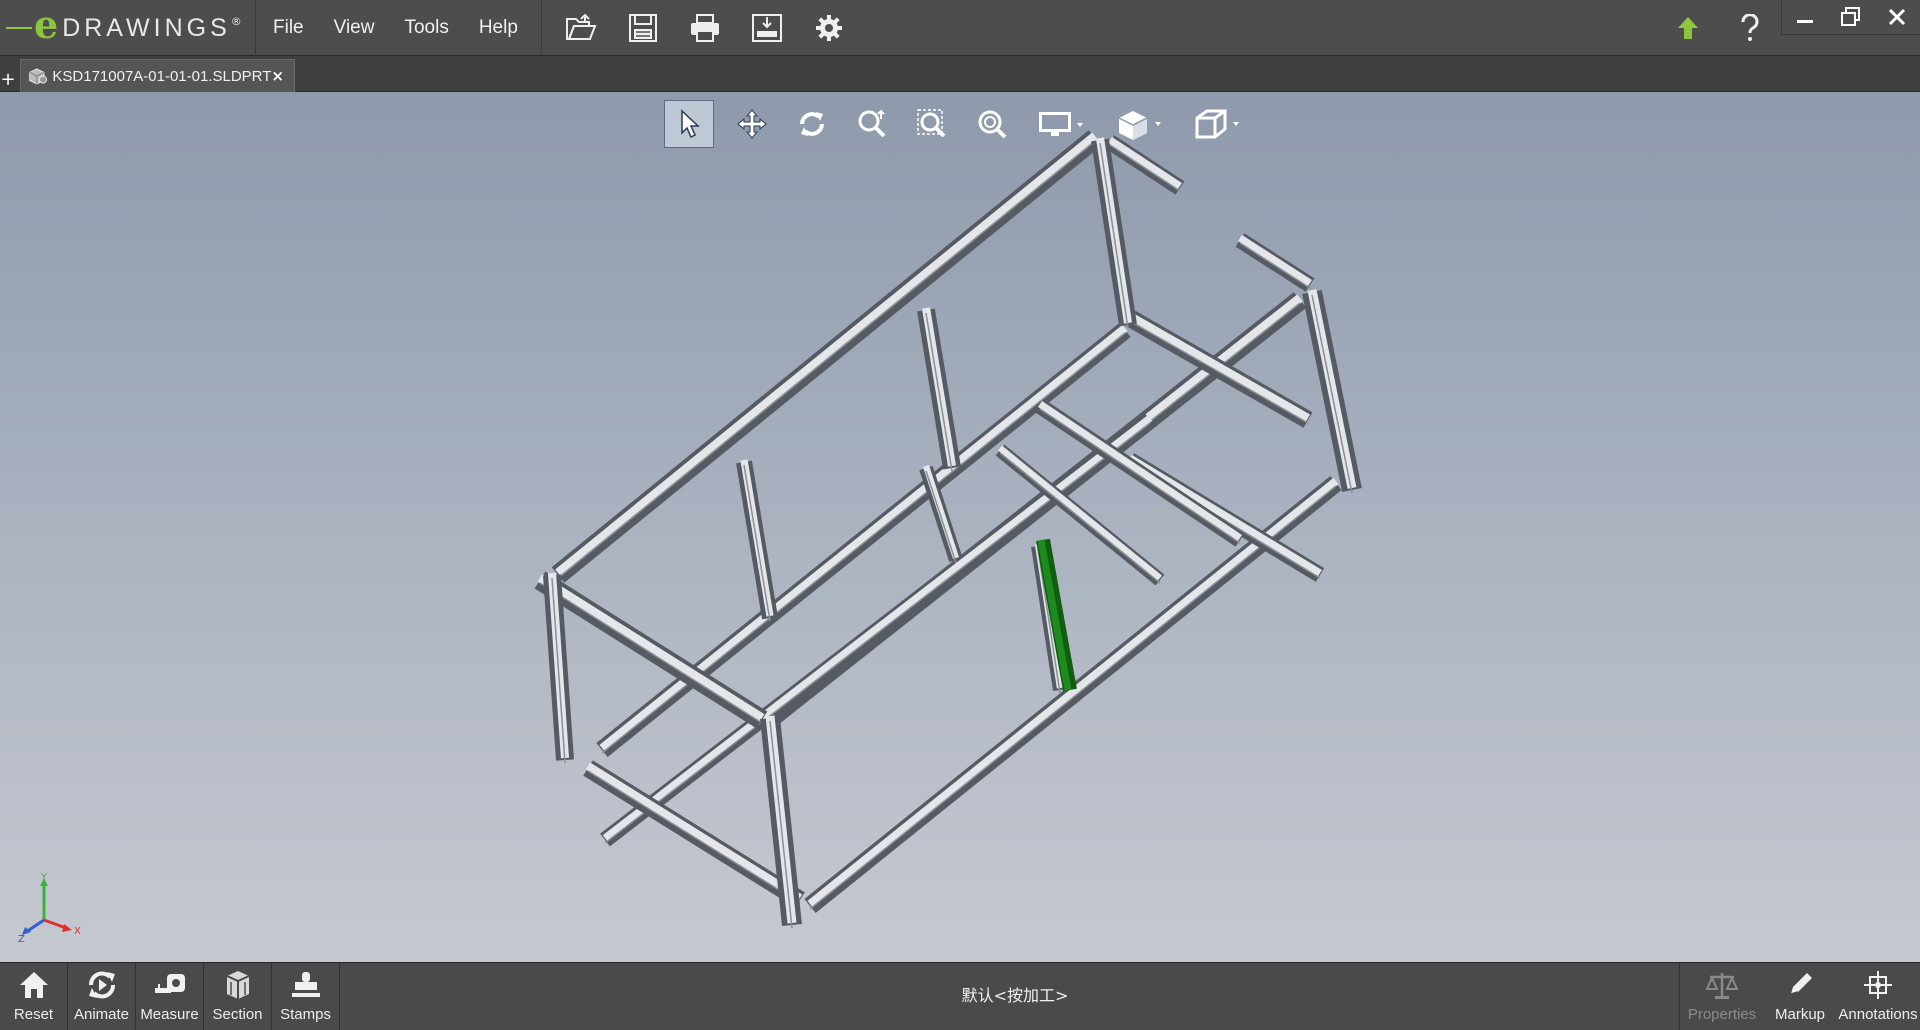 The image size is (1920, 1030). I want to click on logo-registered-mark: ®, so click(236, 21).